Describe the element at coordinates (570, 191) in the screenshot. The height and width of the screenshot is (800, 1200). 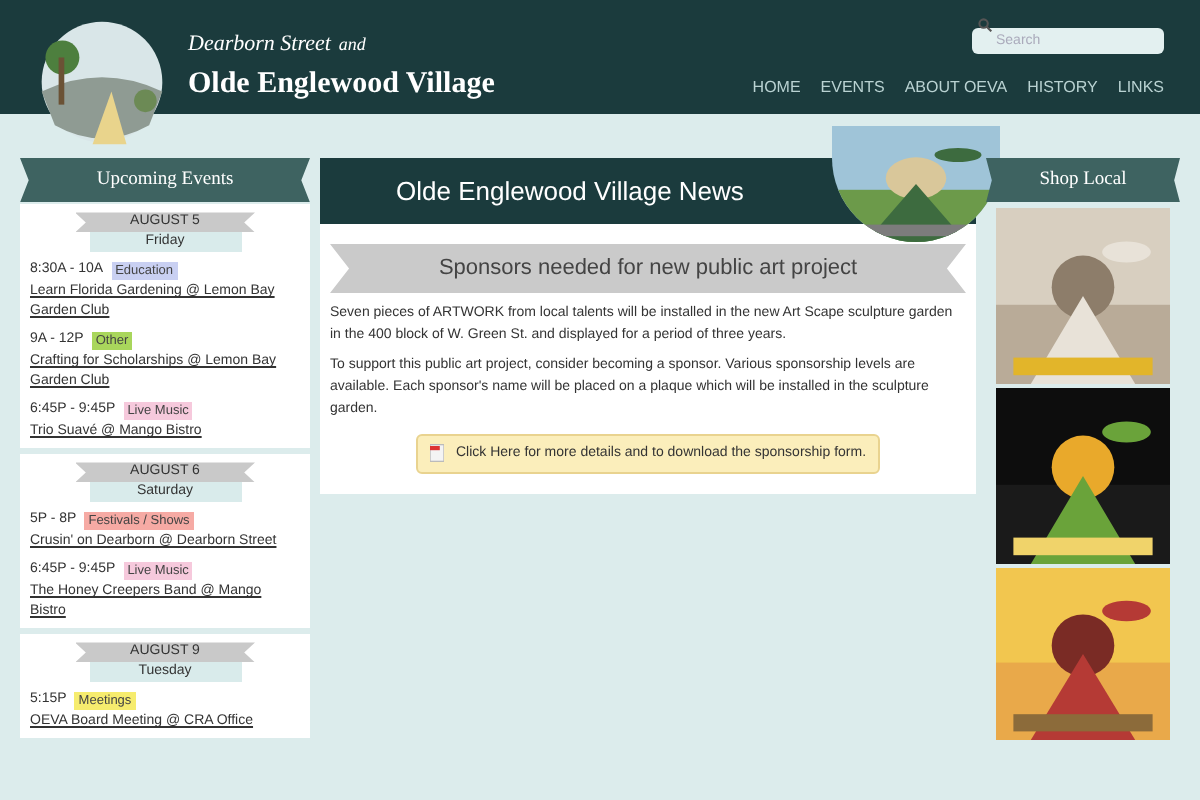
I see `news-title: Olde Englewood Village News` at that location.